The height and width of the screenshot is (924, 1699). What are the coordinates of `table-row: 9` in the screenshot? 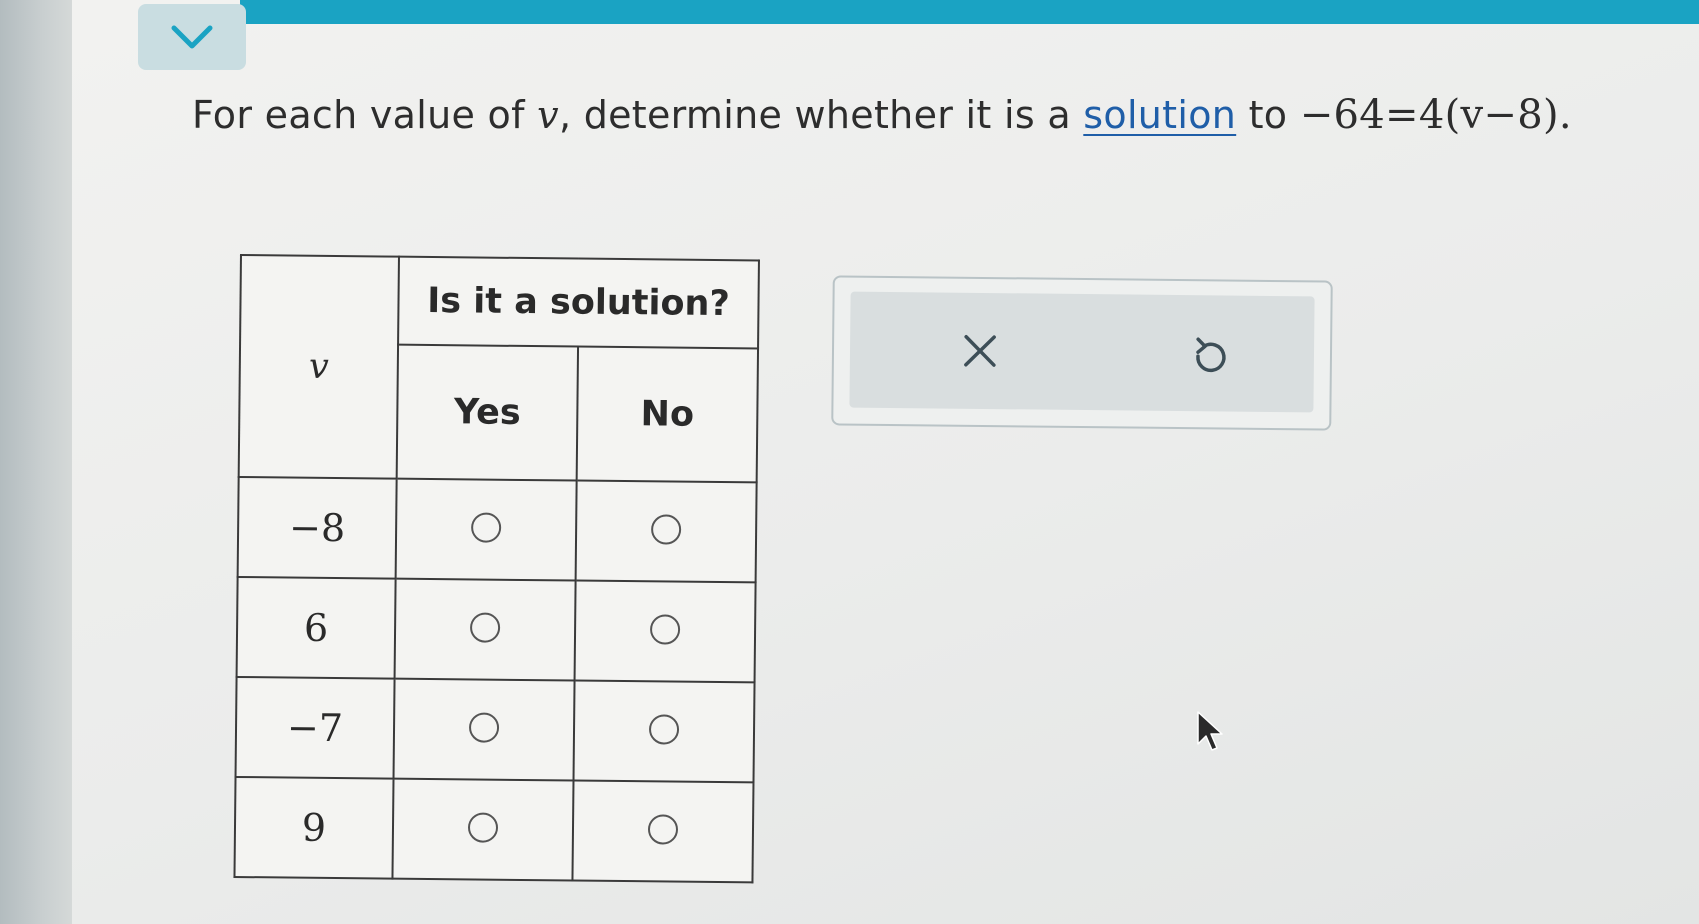 It's located at (494, 829).